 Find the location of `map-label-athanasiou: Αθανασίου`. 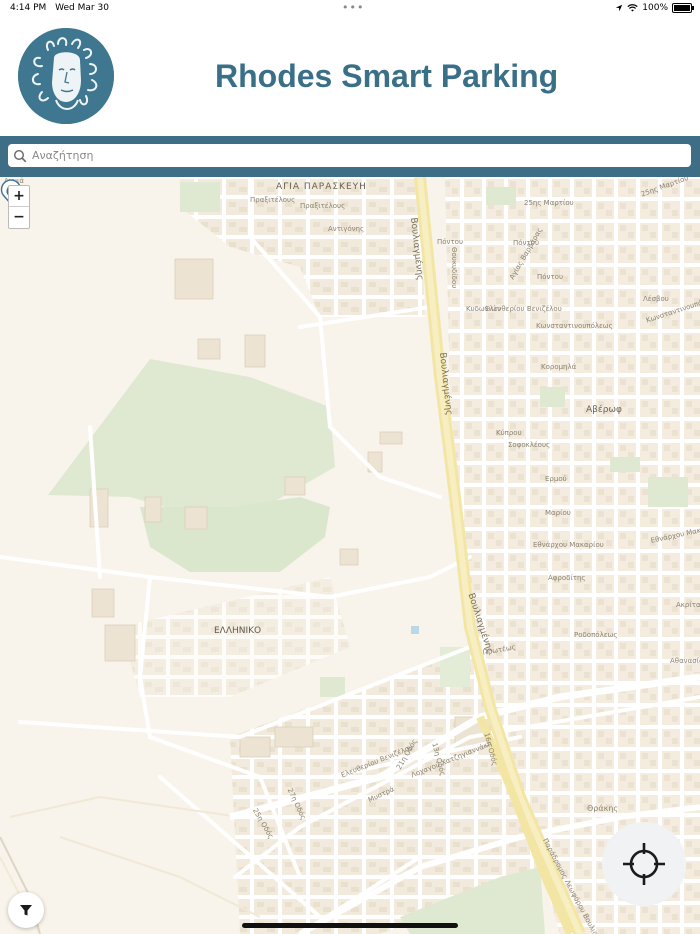

map-label-athanasiou: Αθανασίου is located at coordinates (685, 661).